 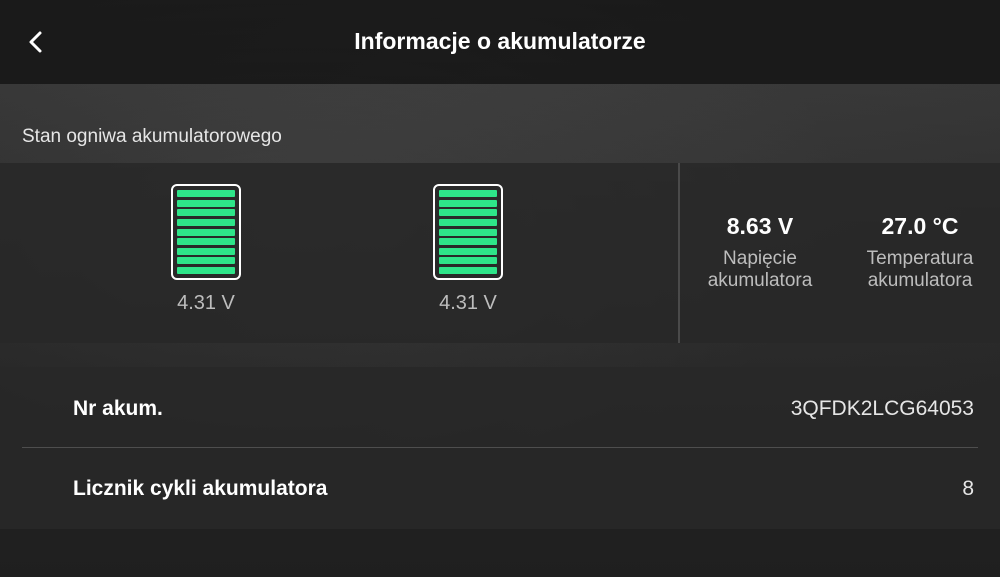 What do you see at coordinates (200, 488) in the screenshot?
I see `cycle-count-label: Licznik cykli akumulatora` at bounding box center [200, 488].